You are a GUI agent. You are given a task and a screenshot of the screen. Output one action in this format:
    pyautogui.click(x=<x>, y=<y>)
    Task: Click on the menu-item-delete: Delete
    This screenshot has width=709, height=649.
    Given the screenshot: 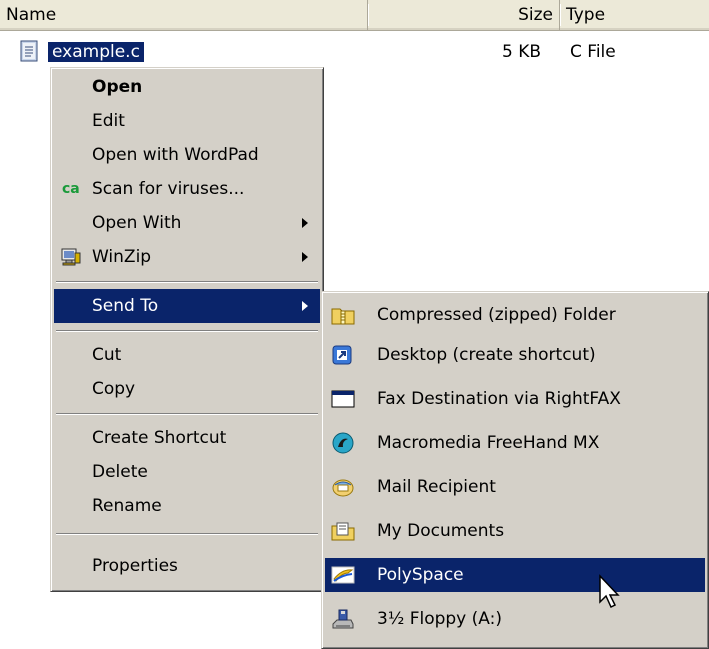 What is the action you would take?
    pyautogui.click(x=187, y=472)
    